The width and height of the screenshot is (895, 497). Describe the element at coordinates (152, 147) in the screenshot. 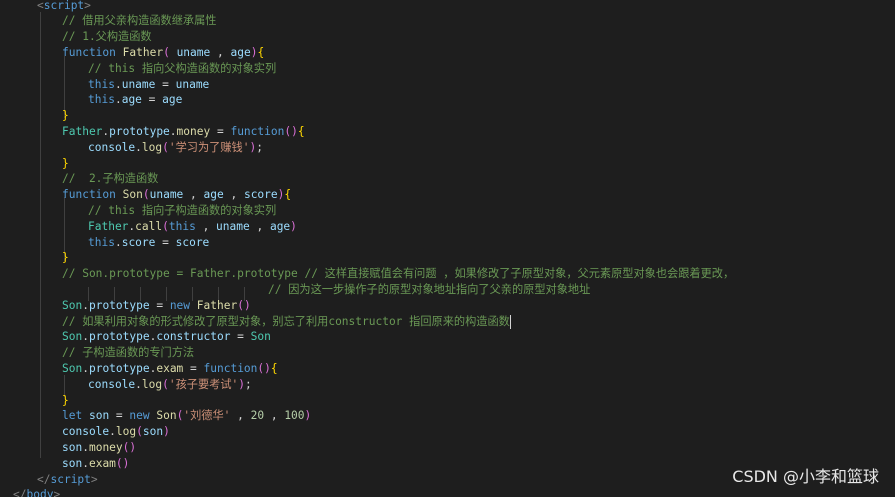

I see `code-token: log` at that location.